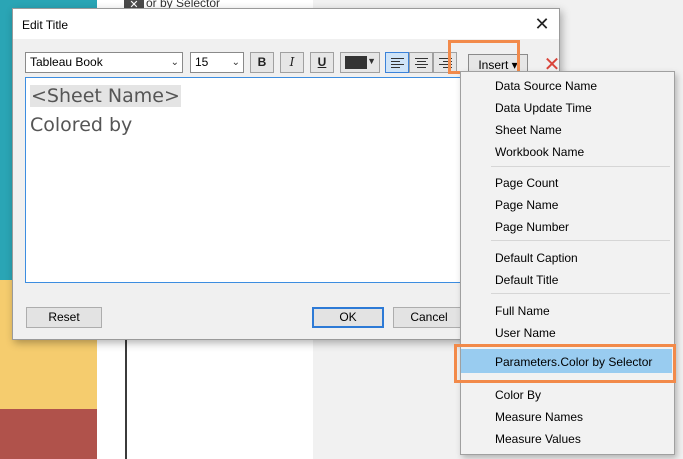 The height and width of the screenshot is (459, 683). Describe the element at coordinates (526, 205) in the screenshot. I see `menu-item-page-name: Page Name` at that location.